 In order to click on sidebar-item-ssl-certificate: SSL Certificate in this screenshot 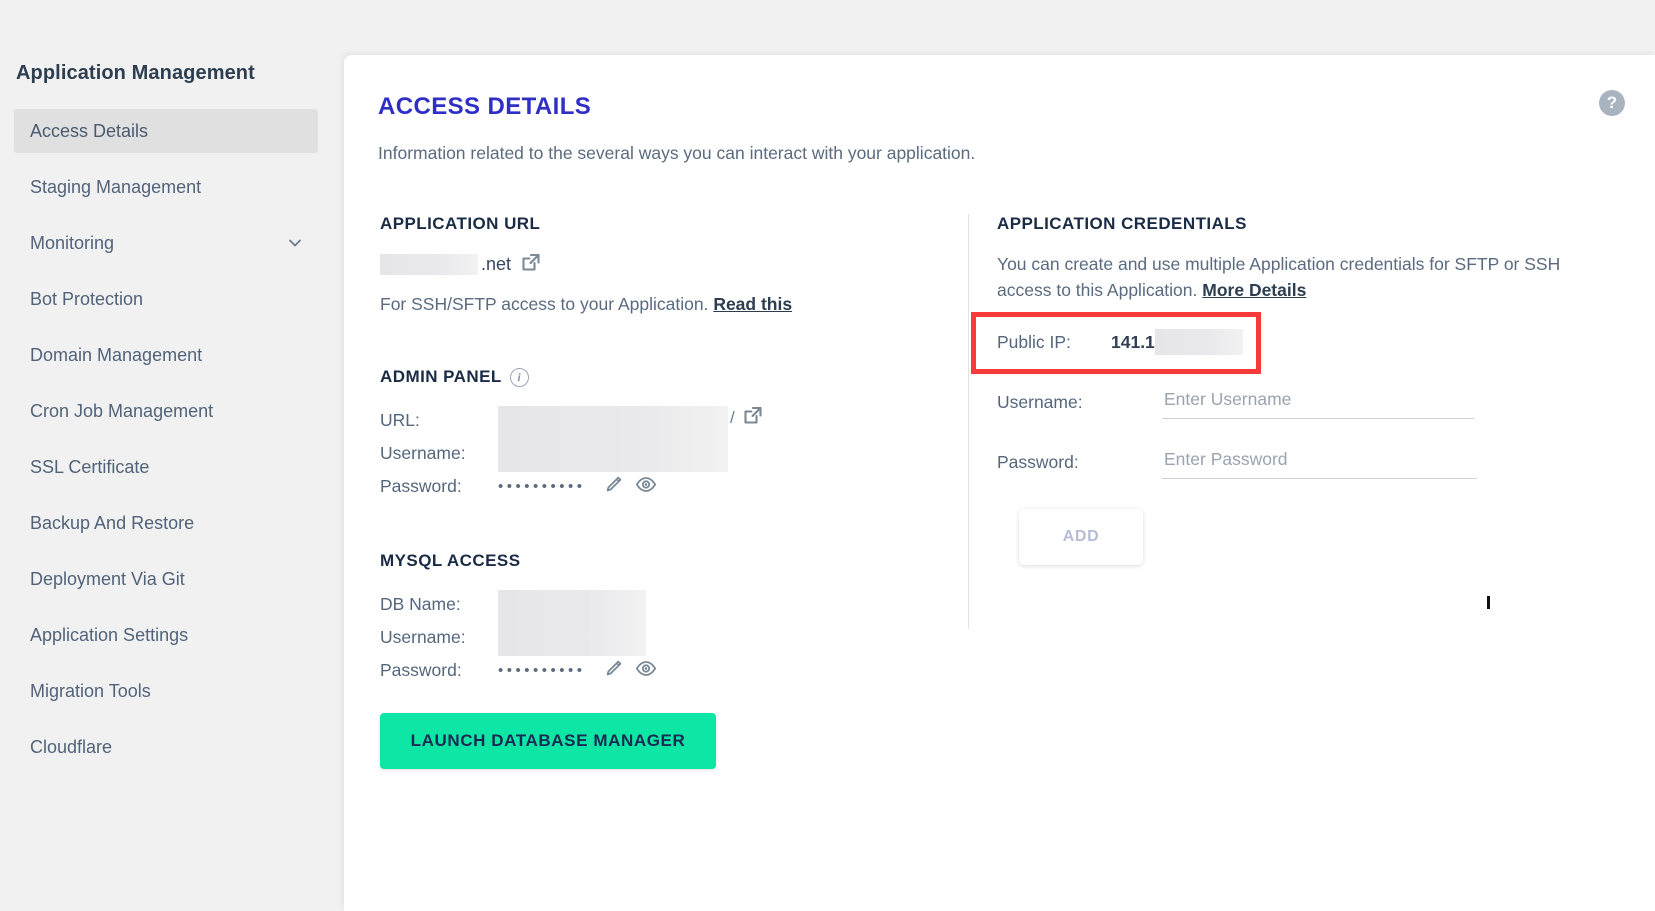, I will do `click(166, 467)`.